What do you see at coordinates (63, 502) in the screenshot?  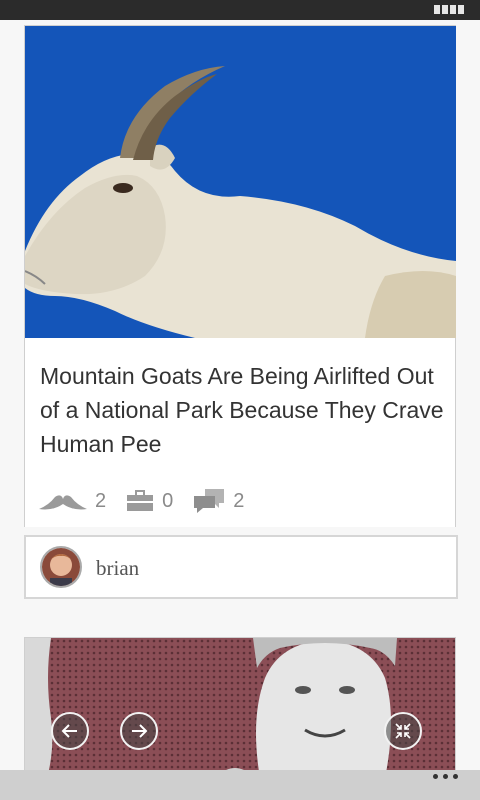 I see `mustache-icon` at bounding box center [63, 502].